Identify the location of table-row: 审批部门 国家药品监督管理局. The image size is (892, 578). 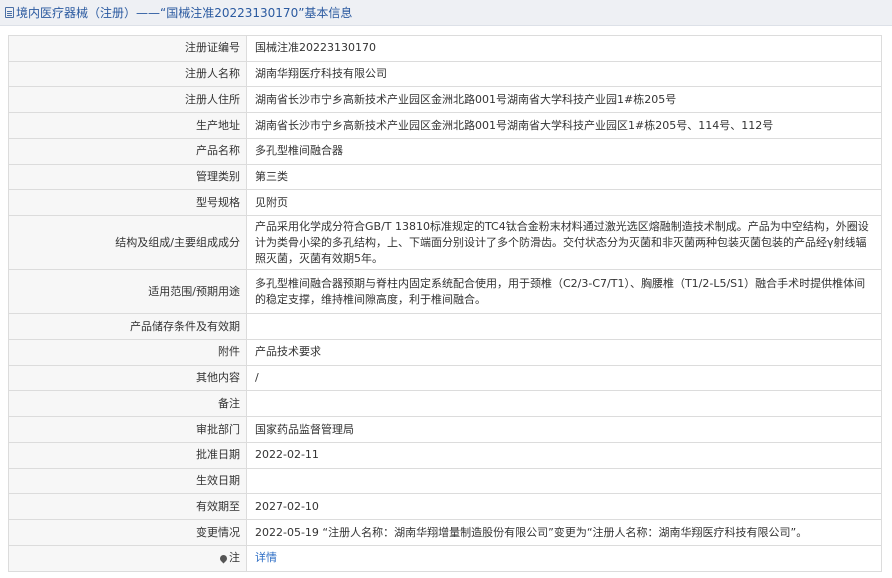
(445, 429).